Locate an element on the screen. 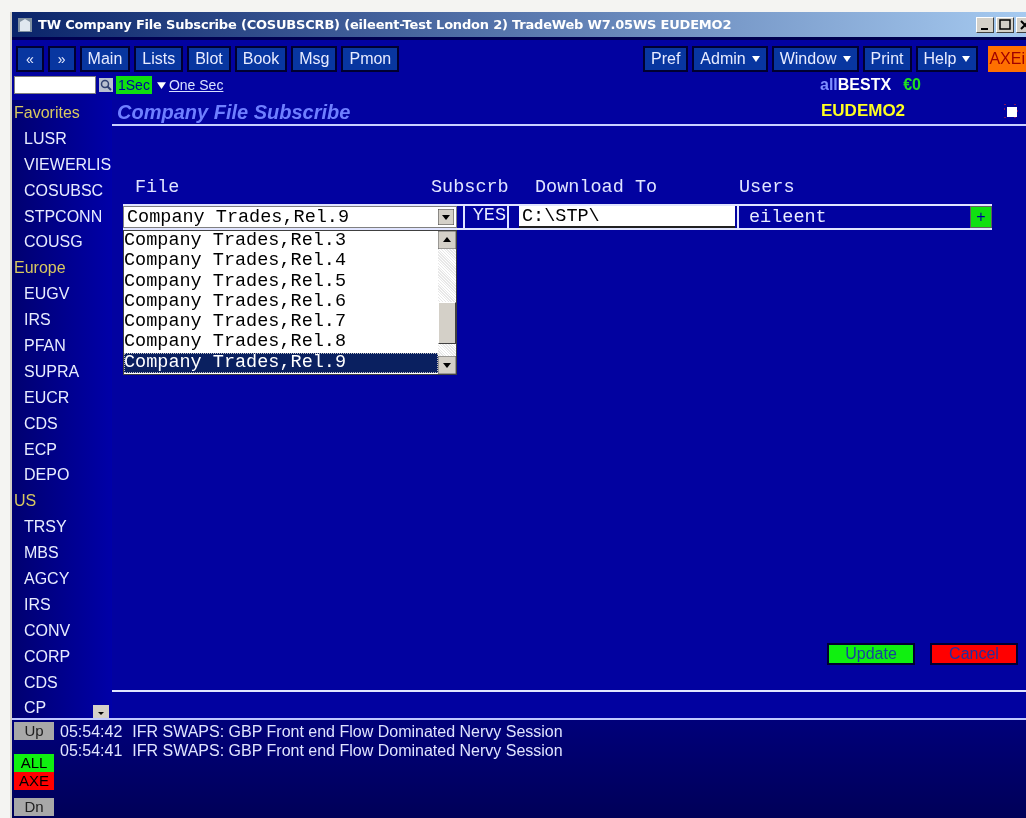 This screenshot has width=1026, height=818. dropdown-option: Company Trades,Rel.6 is located at coordinates (281, 302).